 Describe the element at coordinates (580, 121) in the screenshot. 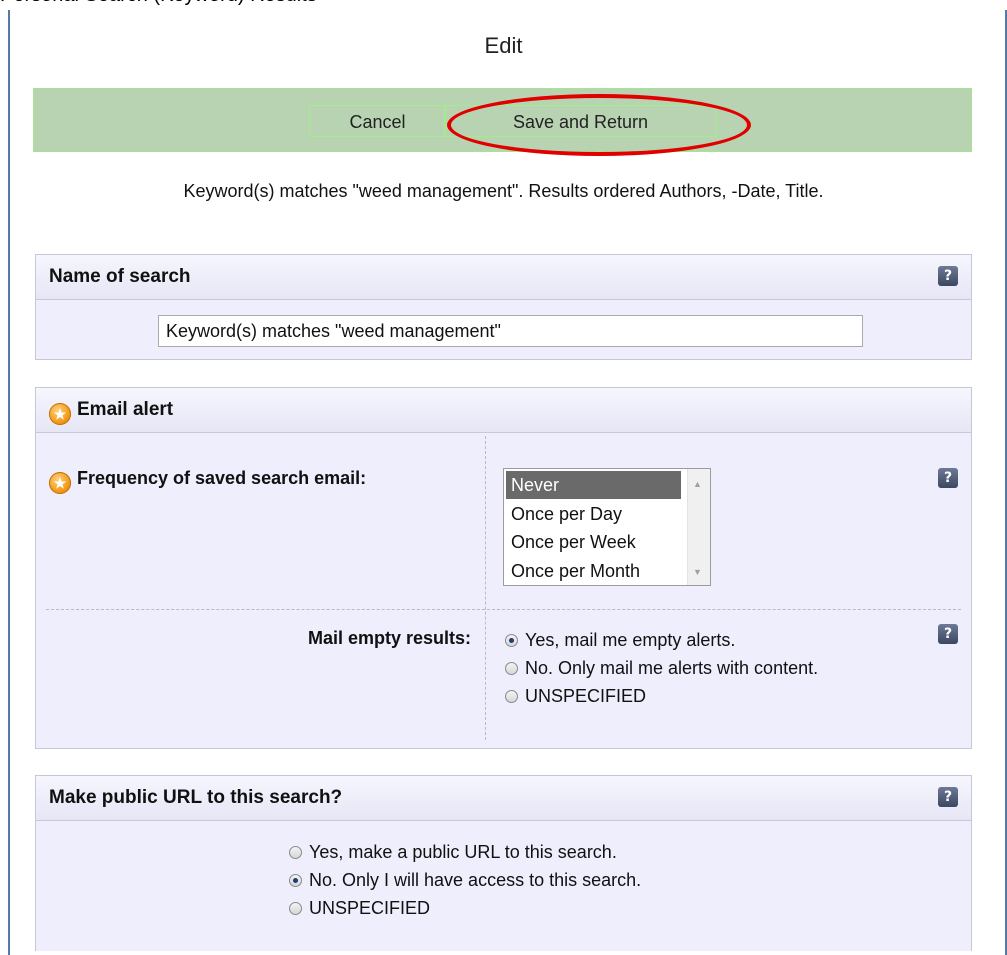

I see `save-and-return-button: Save and Return` at that location.